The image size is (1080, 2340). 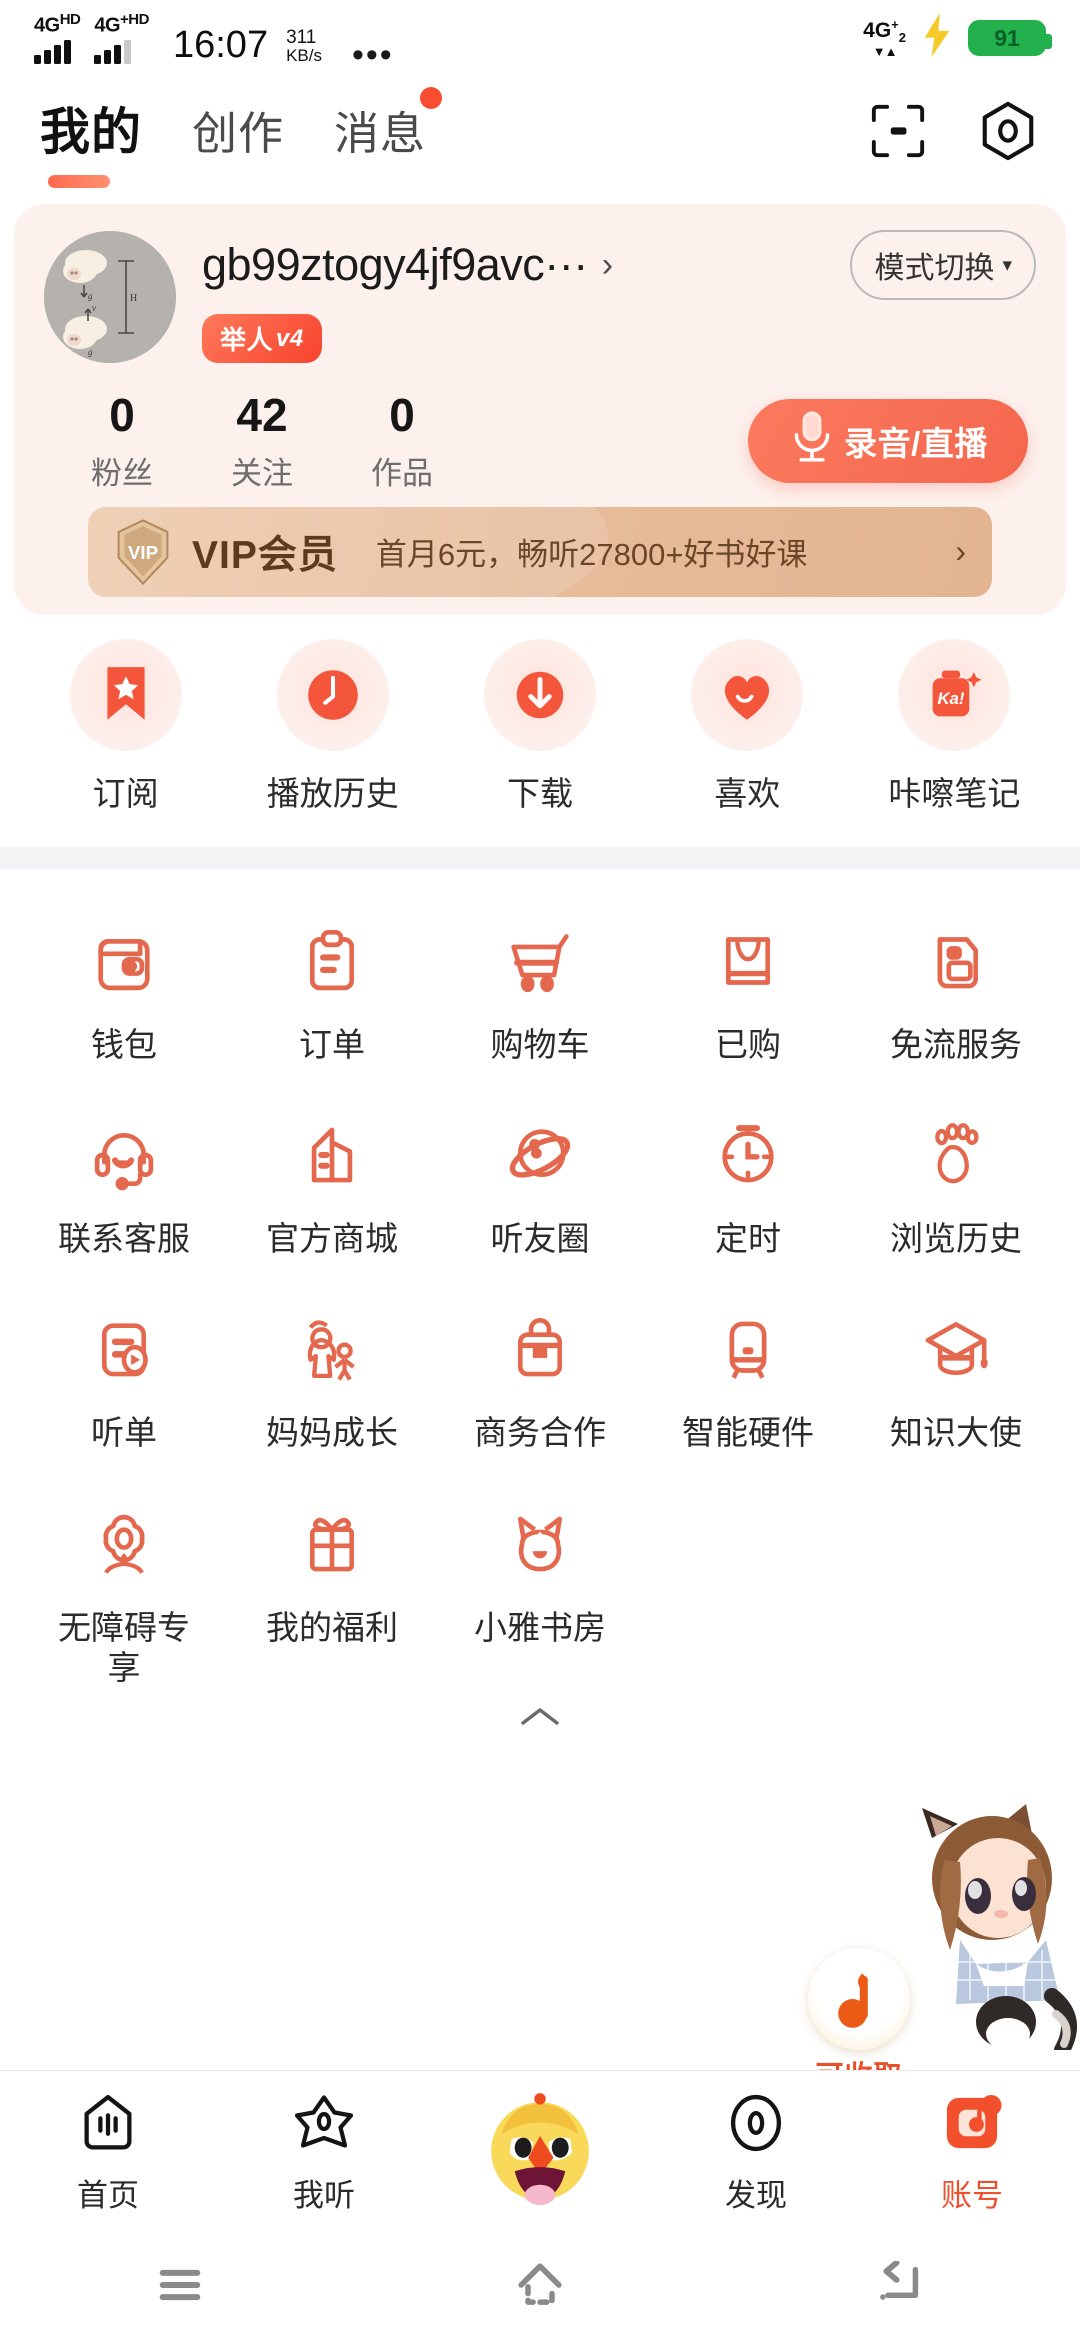 I want to click on grid-item-support: 联系客服, so click(x=124, y=1183).